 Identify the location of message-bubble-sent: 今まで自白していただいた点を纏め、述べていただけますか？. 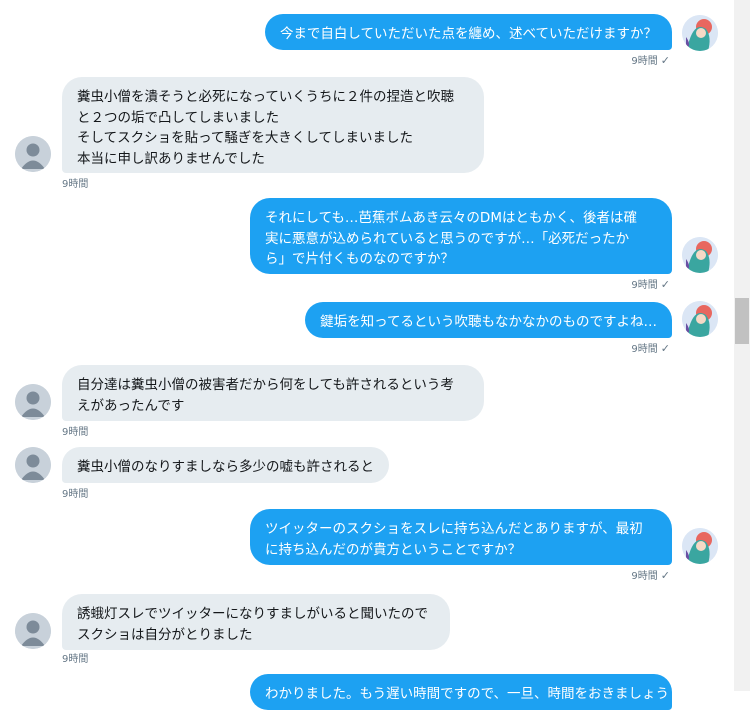
(468, 32).